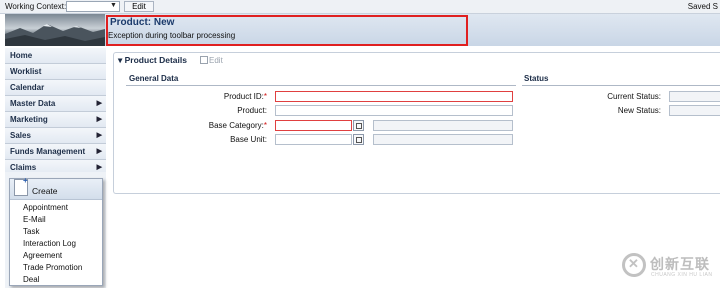 The image size is (720, 288). What do you see at coordinates (703, 6) in the screenshot?
I see `saved-searches-link: Saved S` at bounding box center [703, 6].